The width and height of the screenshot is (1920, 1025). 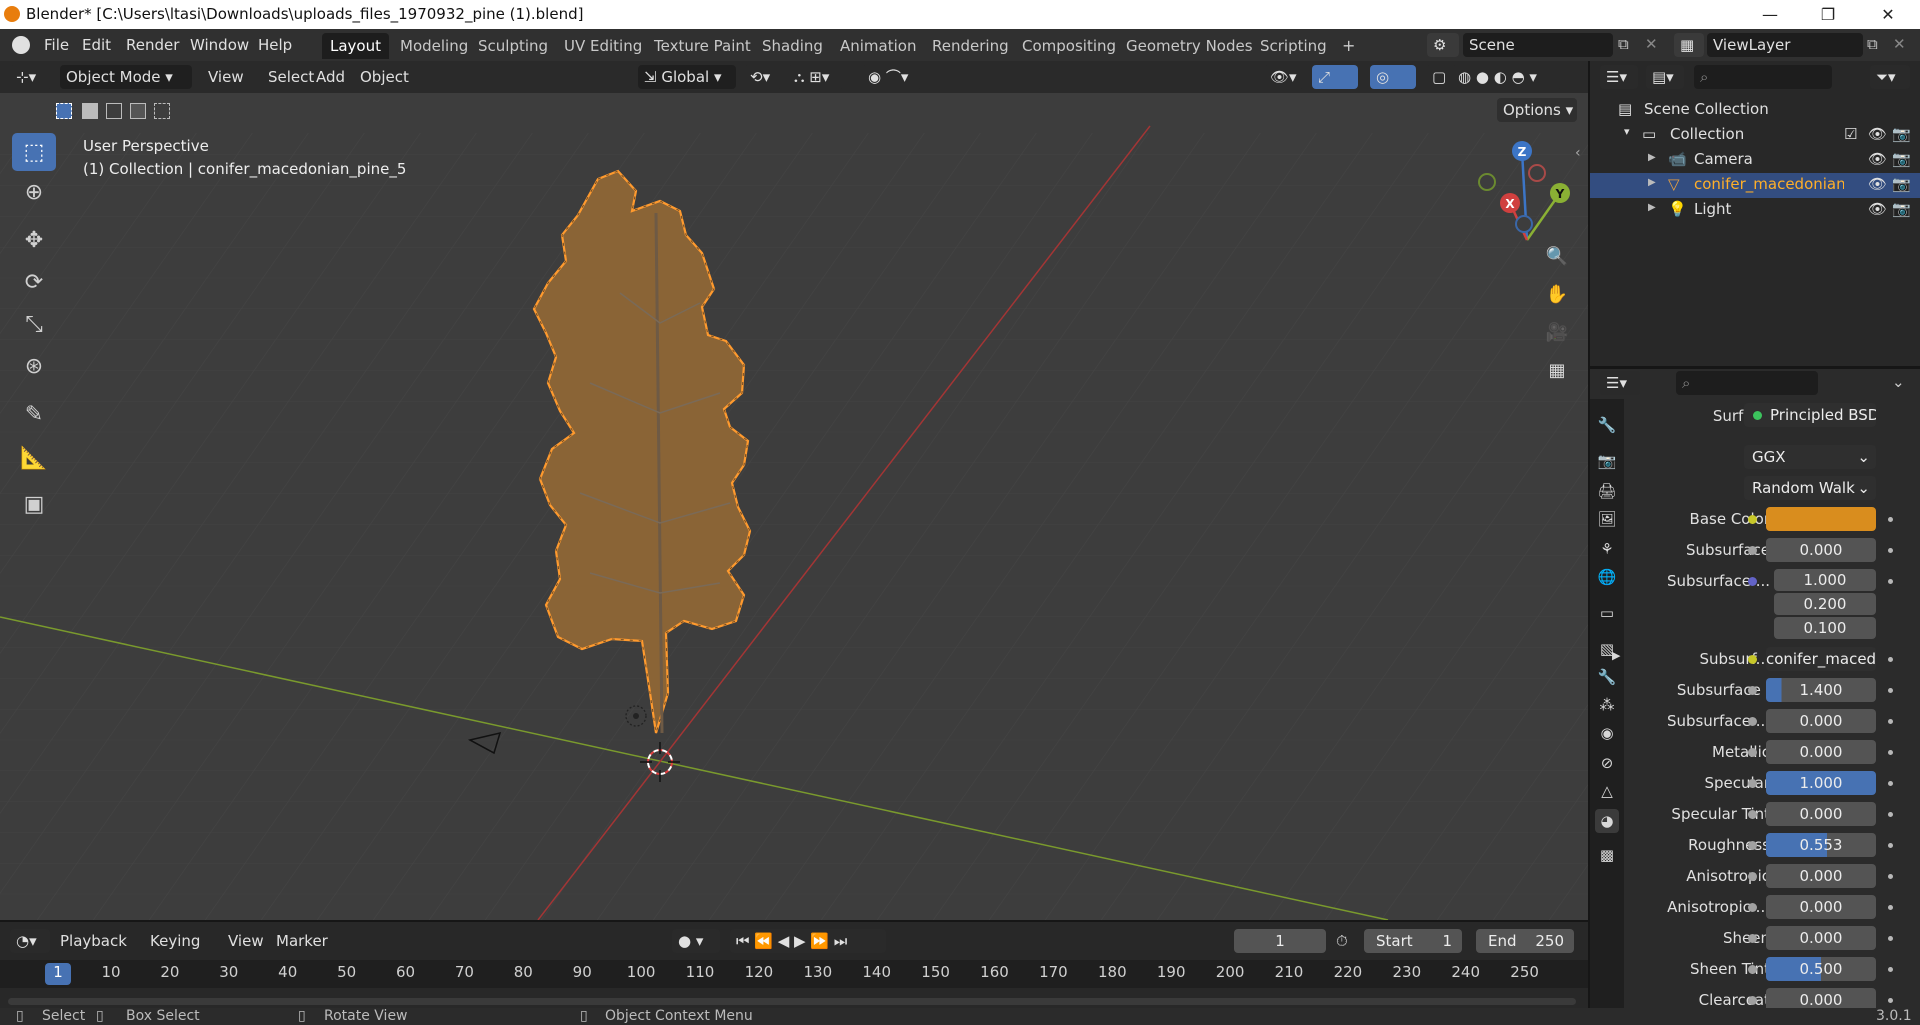 I want to click on playback-controls: ⏮ ⏪ ◀ ▶ ⏩ ⏭, so click(x=808, y=941).